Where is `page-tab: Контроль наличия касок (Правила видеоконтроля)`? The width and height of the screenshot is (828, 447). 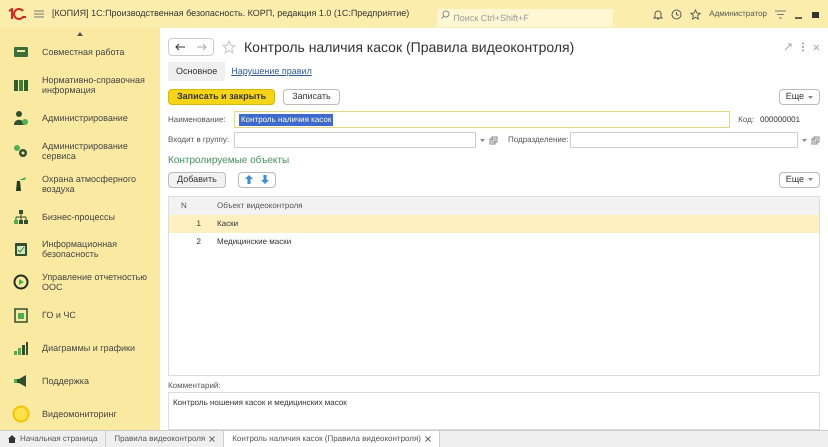
page-tab: Контроль наличия касок (Правила видеоконтроля) is located at coordinates (332, 439).